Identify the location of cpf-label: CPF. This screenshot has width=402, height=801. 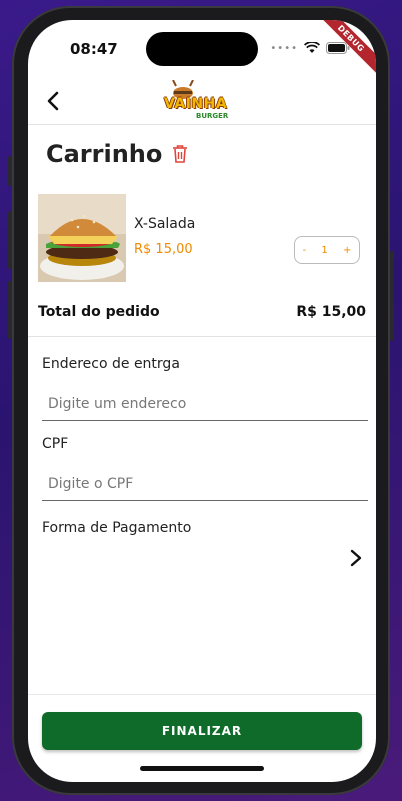
(55, 444).